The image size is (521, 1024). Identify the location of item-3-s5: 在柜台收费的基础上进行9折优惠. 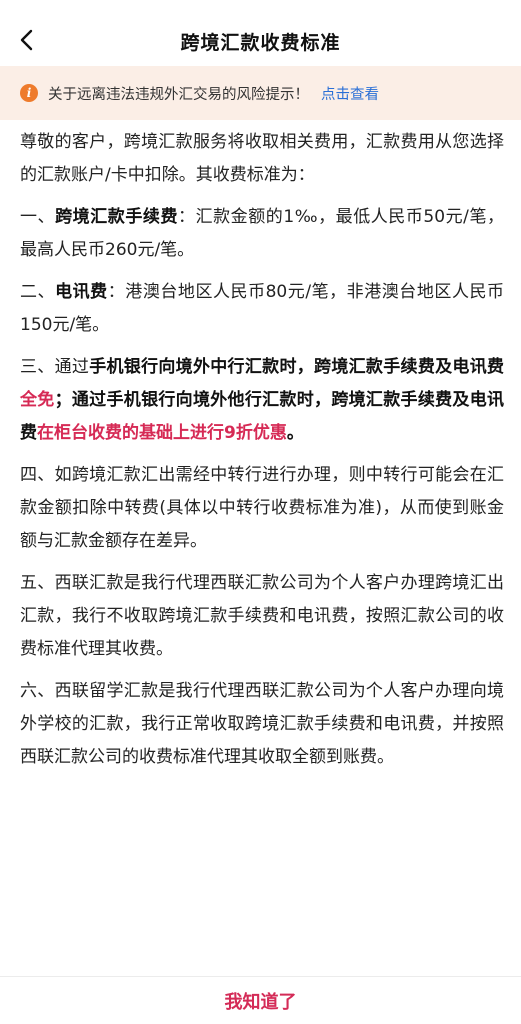
(162, 433).